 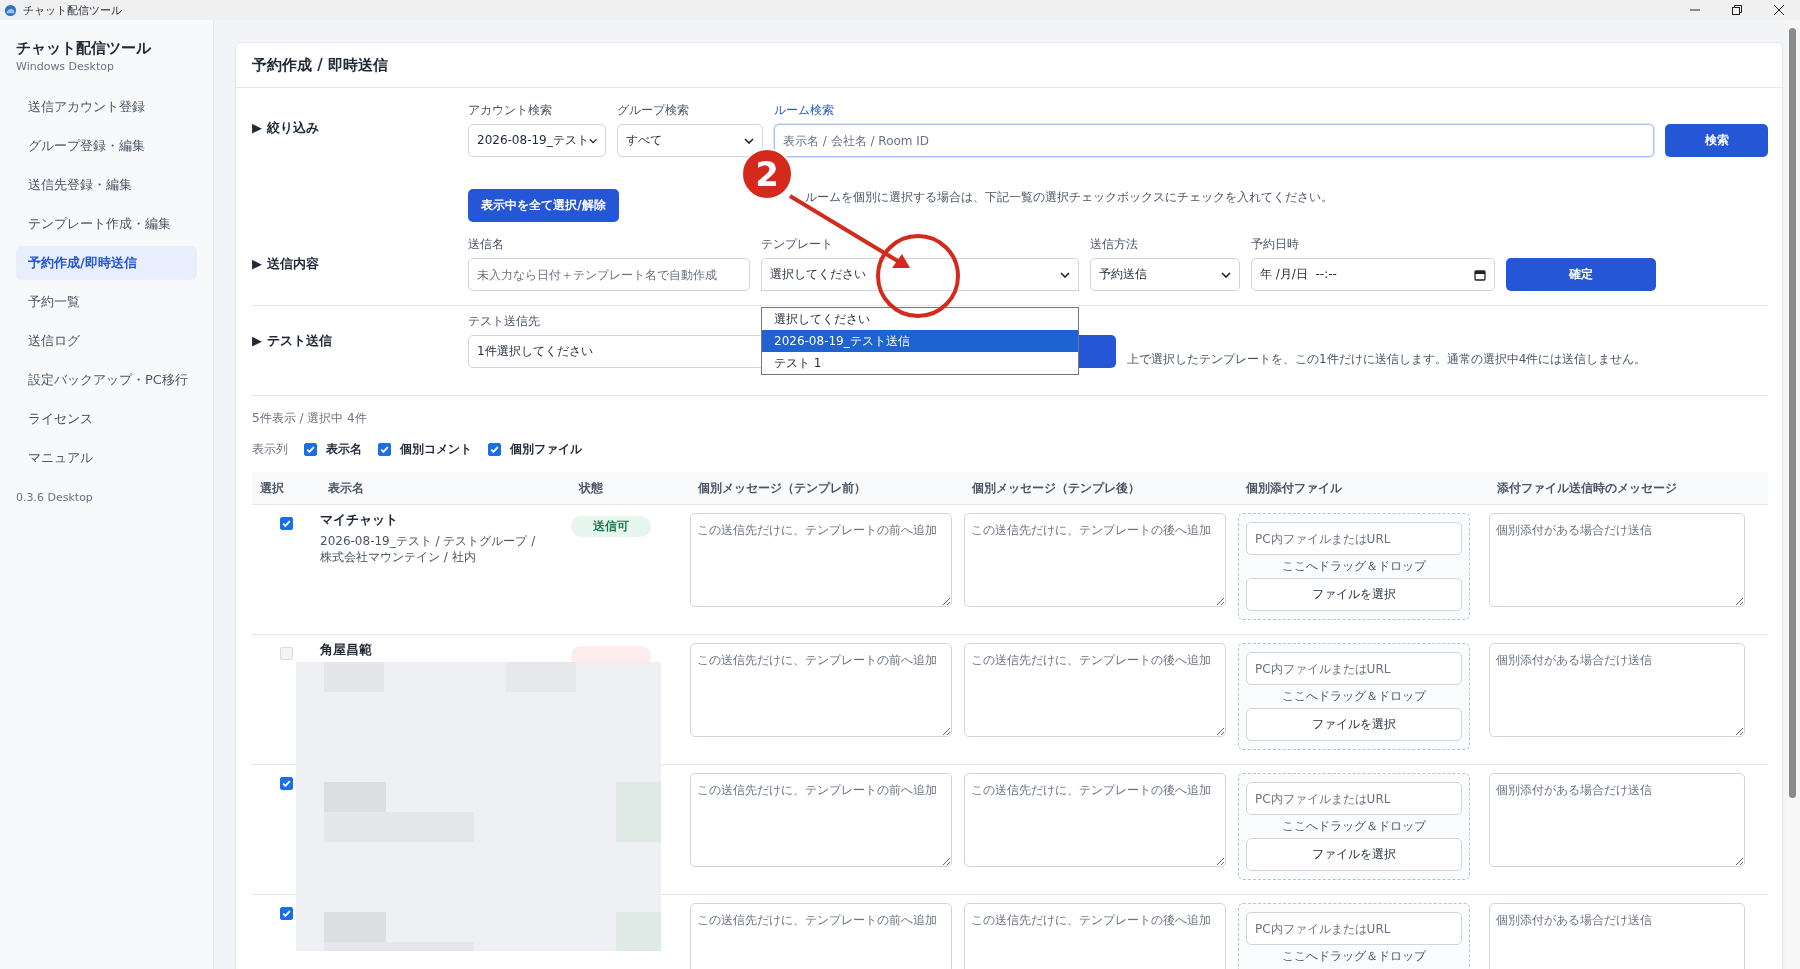 What do you see at coordinates (1480, 274) in the screenshot?
I see `calendar-icon` at bounding box center [1480, 274].